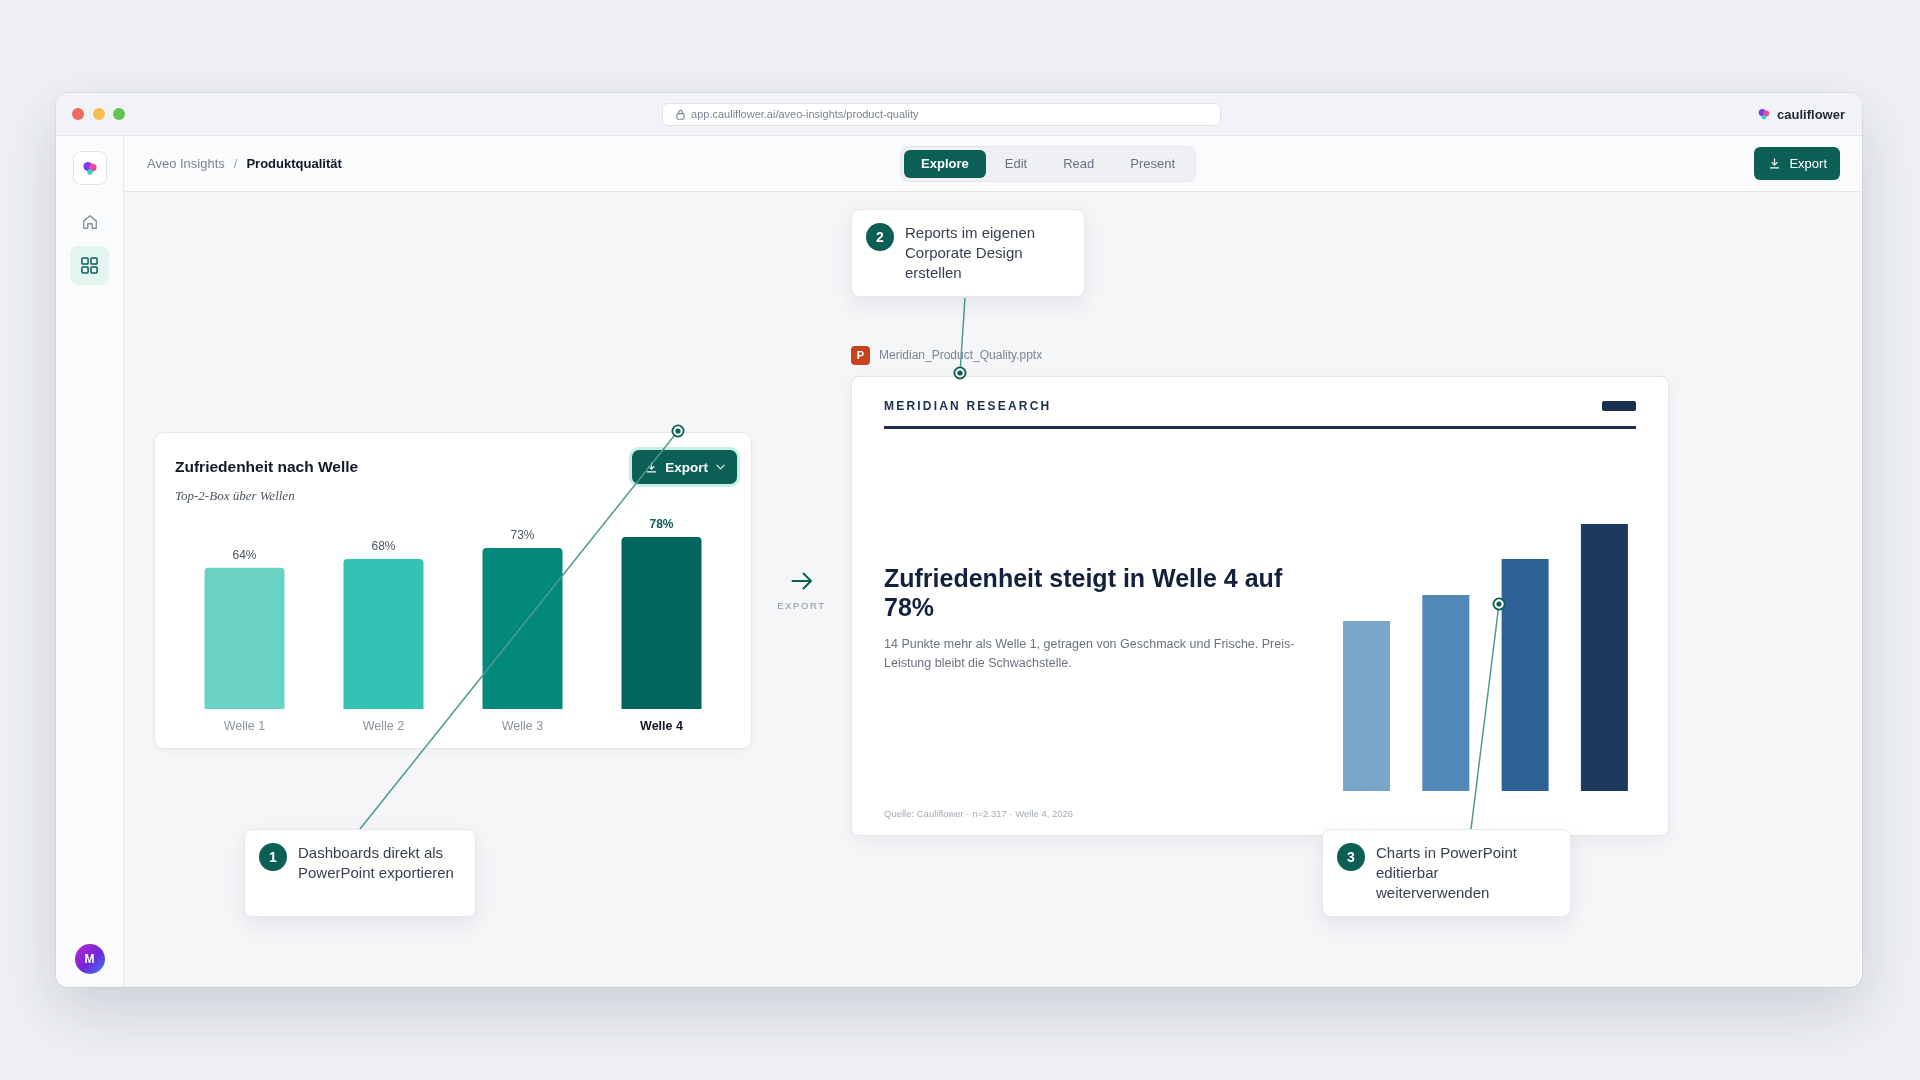  Describe the element at coordinates (1084, 593) in the screenshot. I see `slide-headline: Zufriedenheit steigt in Welle 4 auf 78%` at that location.